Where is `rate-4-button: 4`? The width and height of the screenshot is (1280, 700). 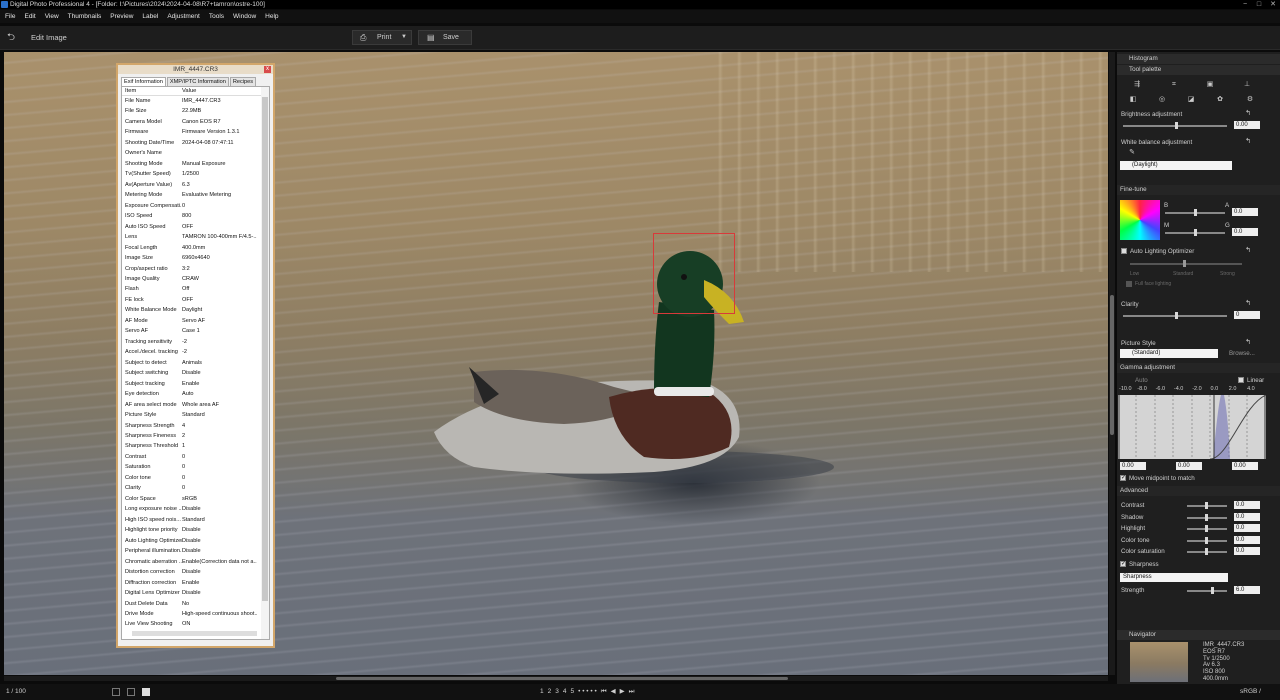
rate-4-button: 4 is located at coordinates (565, 692).